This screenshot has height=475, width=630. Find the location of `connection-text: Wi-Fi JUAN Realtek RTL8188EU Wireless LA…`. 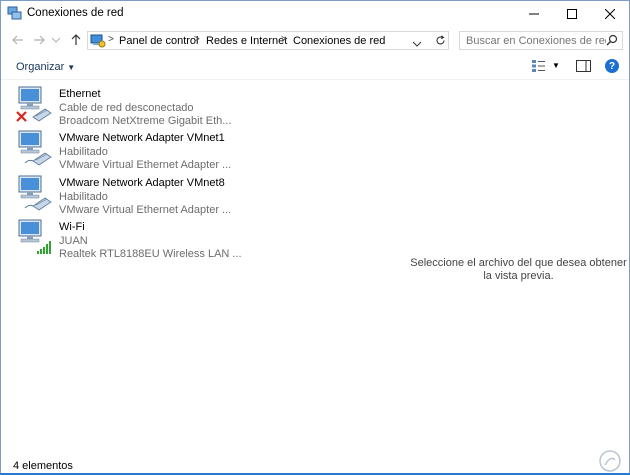

connection-text: Wi-Fi JUAN Realtek RTL8188EU Wireless LA… is located at coordinates (150, 241).